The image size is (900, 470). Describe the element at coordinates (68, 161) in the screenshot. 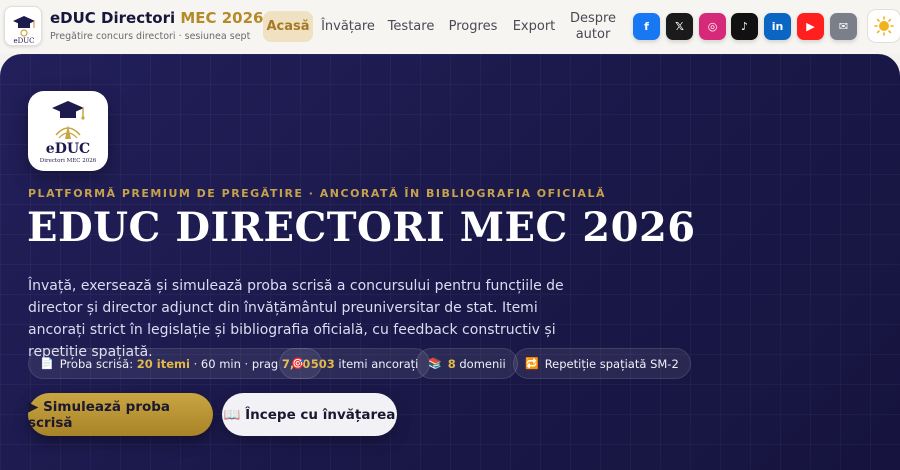

I see `hero-logo-caption: Directori MEC 2026` at that location.